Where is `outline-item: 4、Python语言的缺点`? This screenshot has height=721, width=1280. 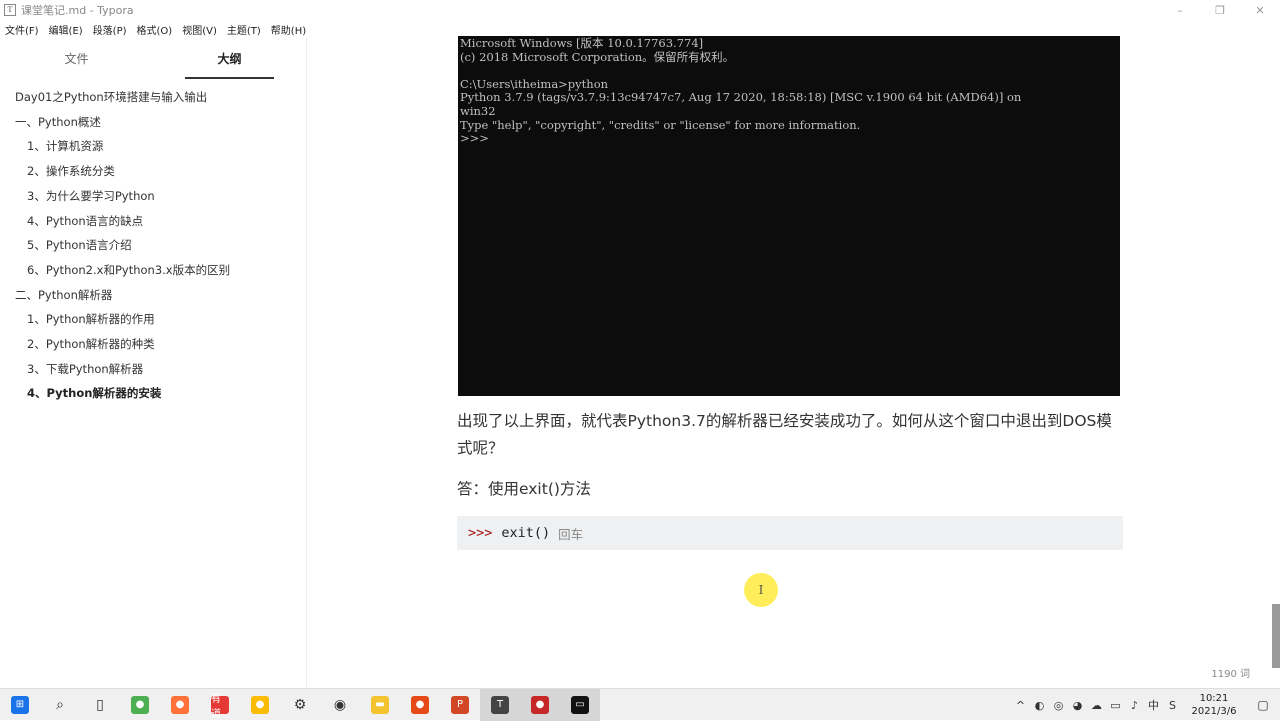
outline-item: 4、Python语言的缺点 is located at coordinates (153, 221).